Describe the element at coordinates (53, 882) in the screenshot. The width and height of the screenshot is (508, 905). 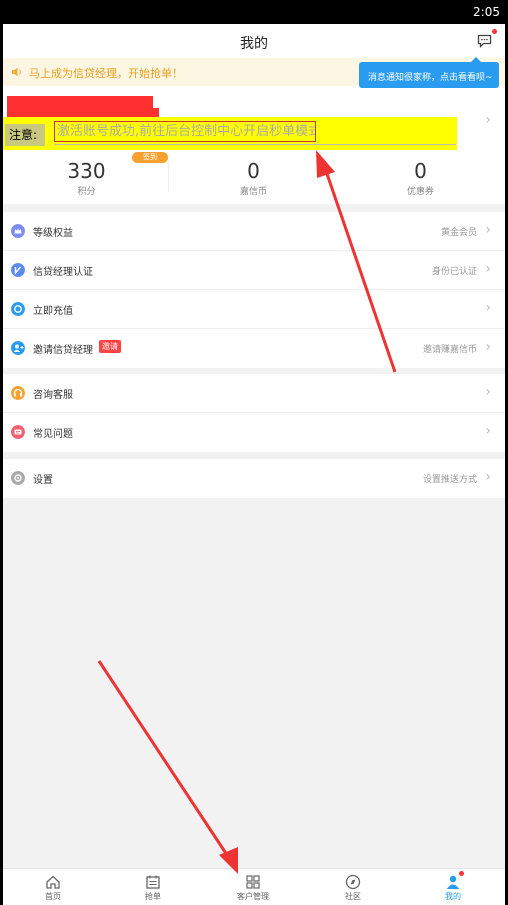
I see `home-icon` at that location.